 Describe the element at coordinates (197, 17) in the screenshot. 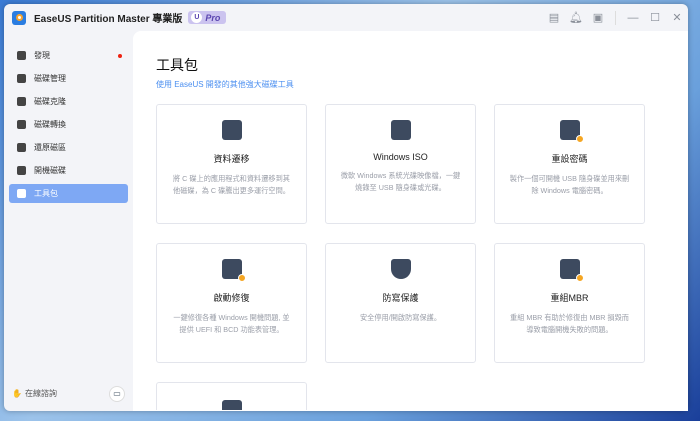

I see `pro-badge-letter: U` at that location.